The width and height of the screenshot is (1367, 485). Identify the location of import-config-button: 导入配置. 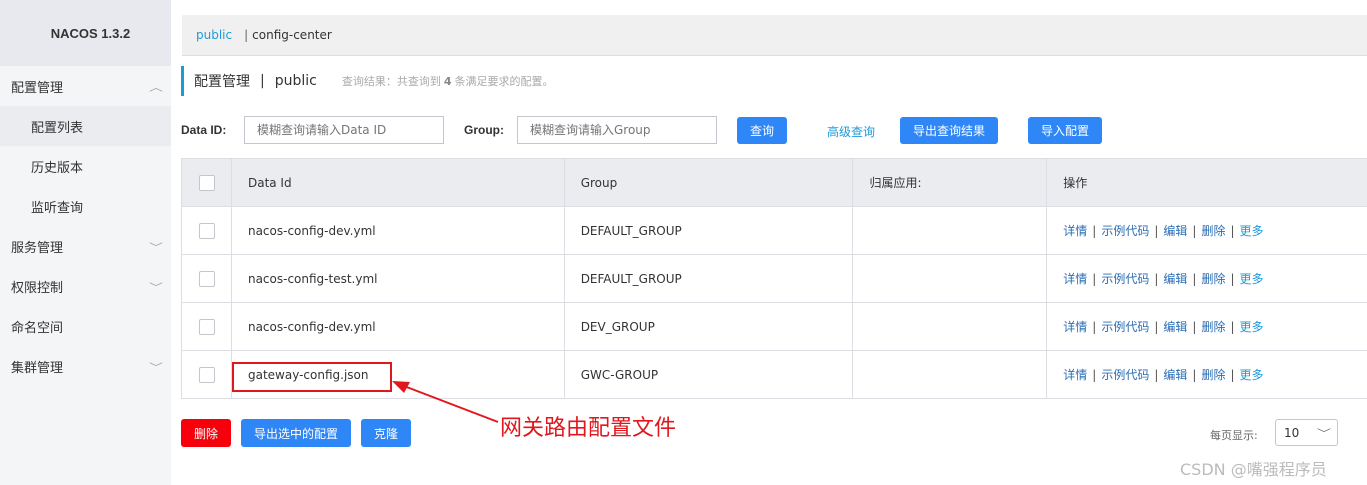
(1065, 130).